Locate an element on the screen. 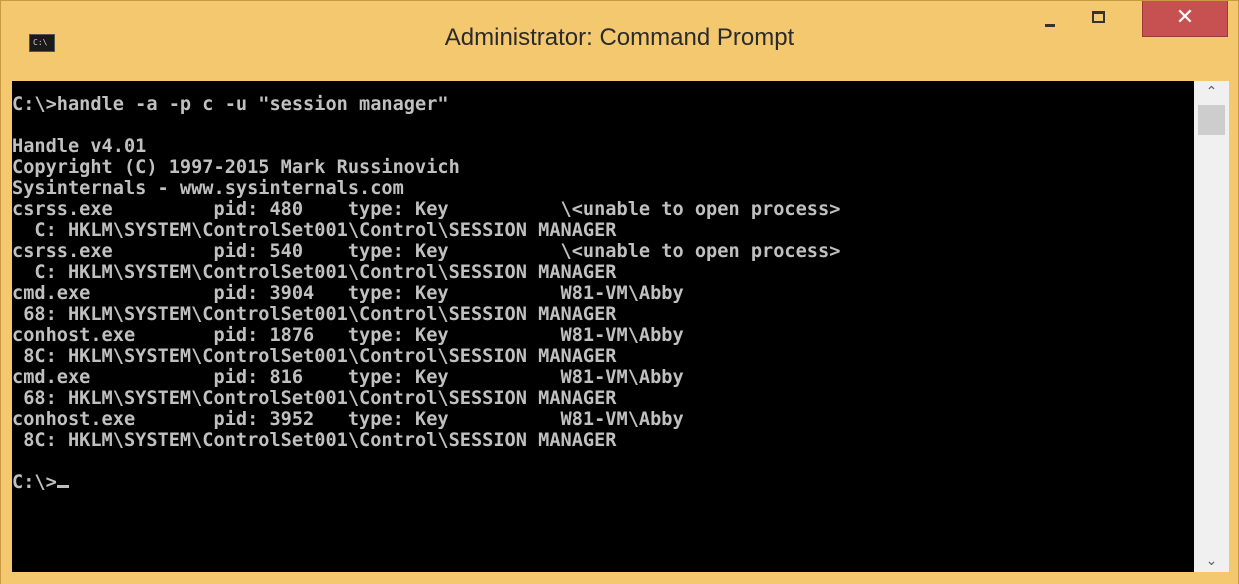  text-cursor is located at coordinates (62, 486).